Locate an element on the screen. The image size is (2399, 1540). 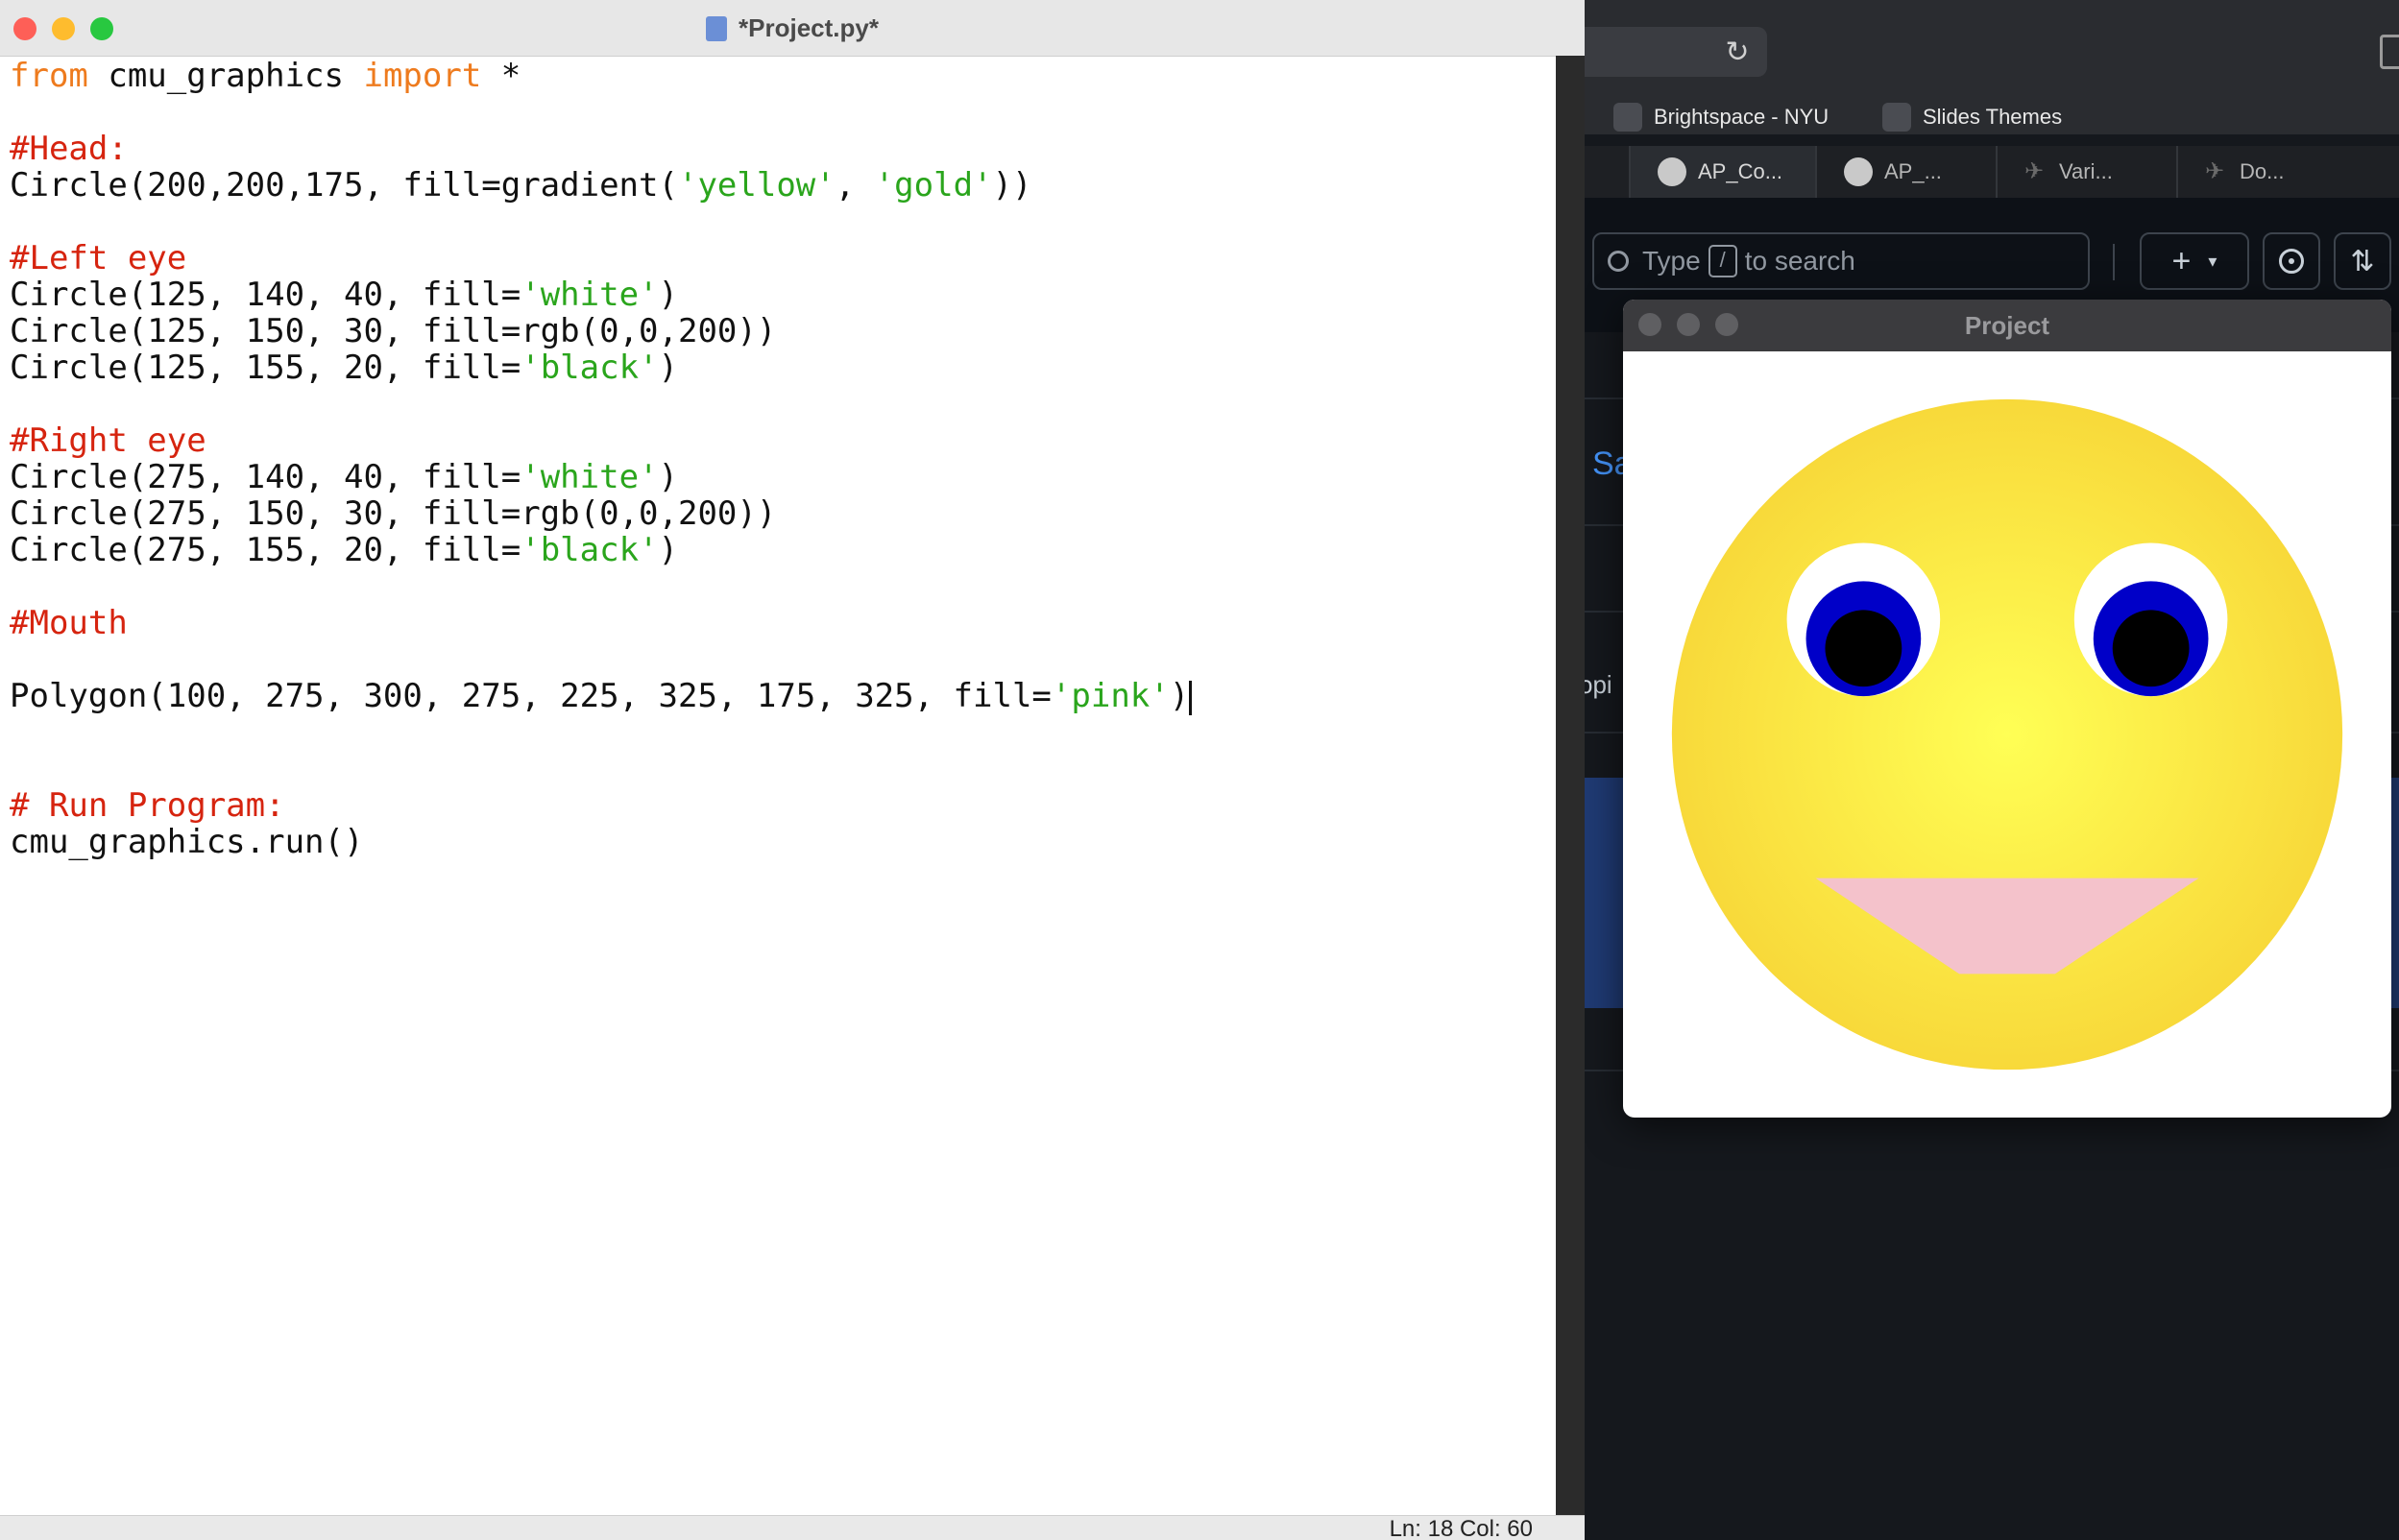
code-token: Circle(275, 140, 40, fill= is located at coordinates (265, 477).